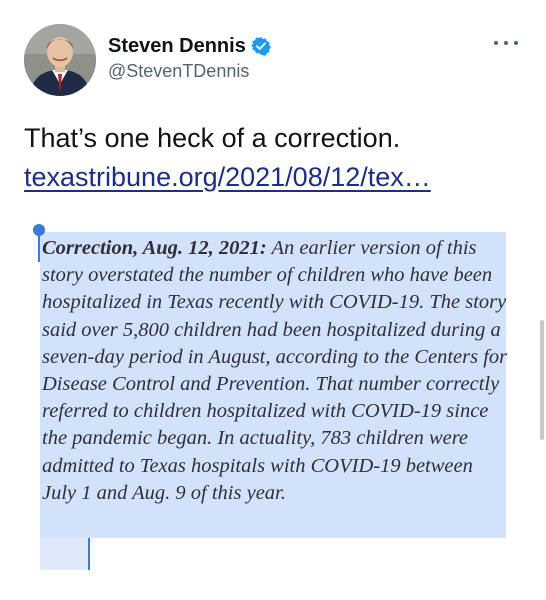 The height and width of the screenshot is (600, 546). What do you see at coordinates (154, 248) in the screenshot?
I see `correction-lead: Correction, Aug. 12, 2021:` at bounding box center [154, 248].